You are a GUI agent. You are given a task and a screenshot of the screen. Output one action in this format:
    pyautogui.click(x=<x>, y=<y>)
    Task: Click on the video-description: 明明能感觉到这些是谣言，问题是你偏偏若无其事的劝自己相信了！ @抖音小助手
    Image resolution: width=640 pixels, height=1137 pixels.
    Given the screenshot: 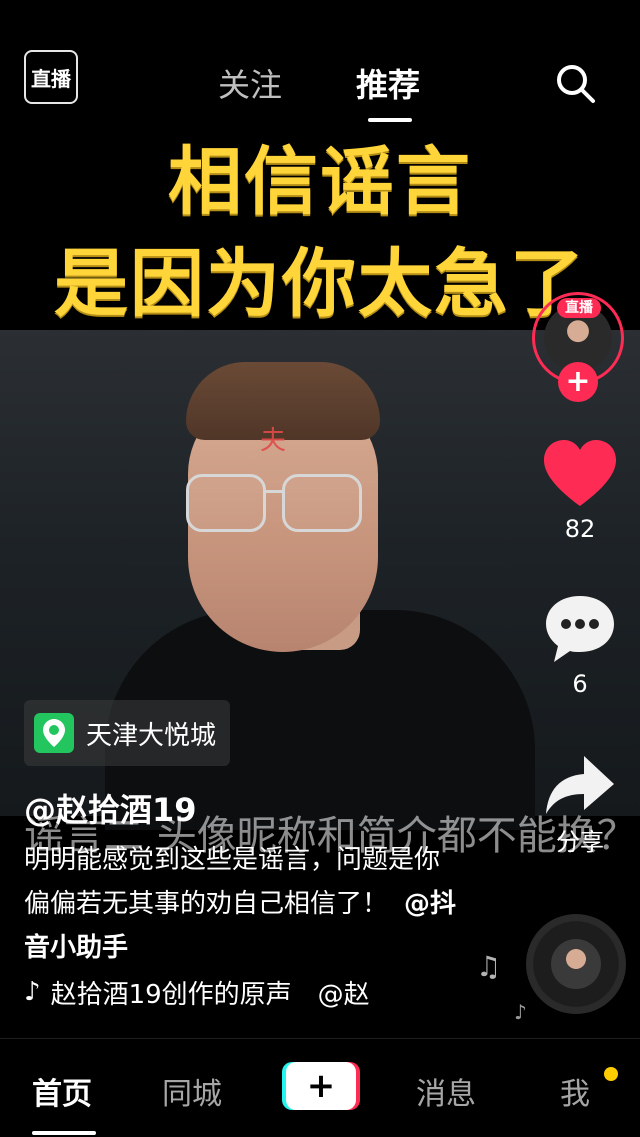 What is the action you would take?
    pyautogui.click(x=244, y=904)
    